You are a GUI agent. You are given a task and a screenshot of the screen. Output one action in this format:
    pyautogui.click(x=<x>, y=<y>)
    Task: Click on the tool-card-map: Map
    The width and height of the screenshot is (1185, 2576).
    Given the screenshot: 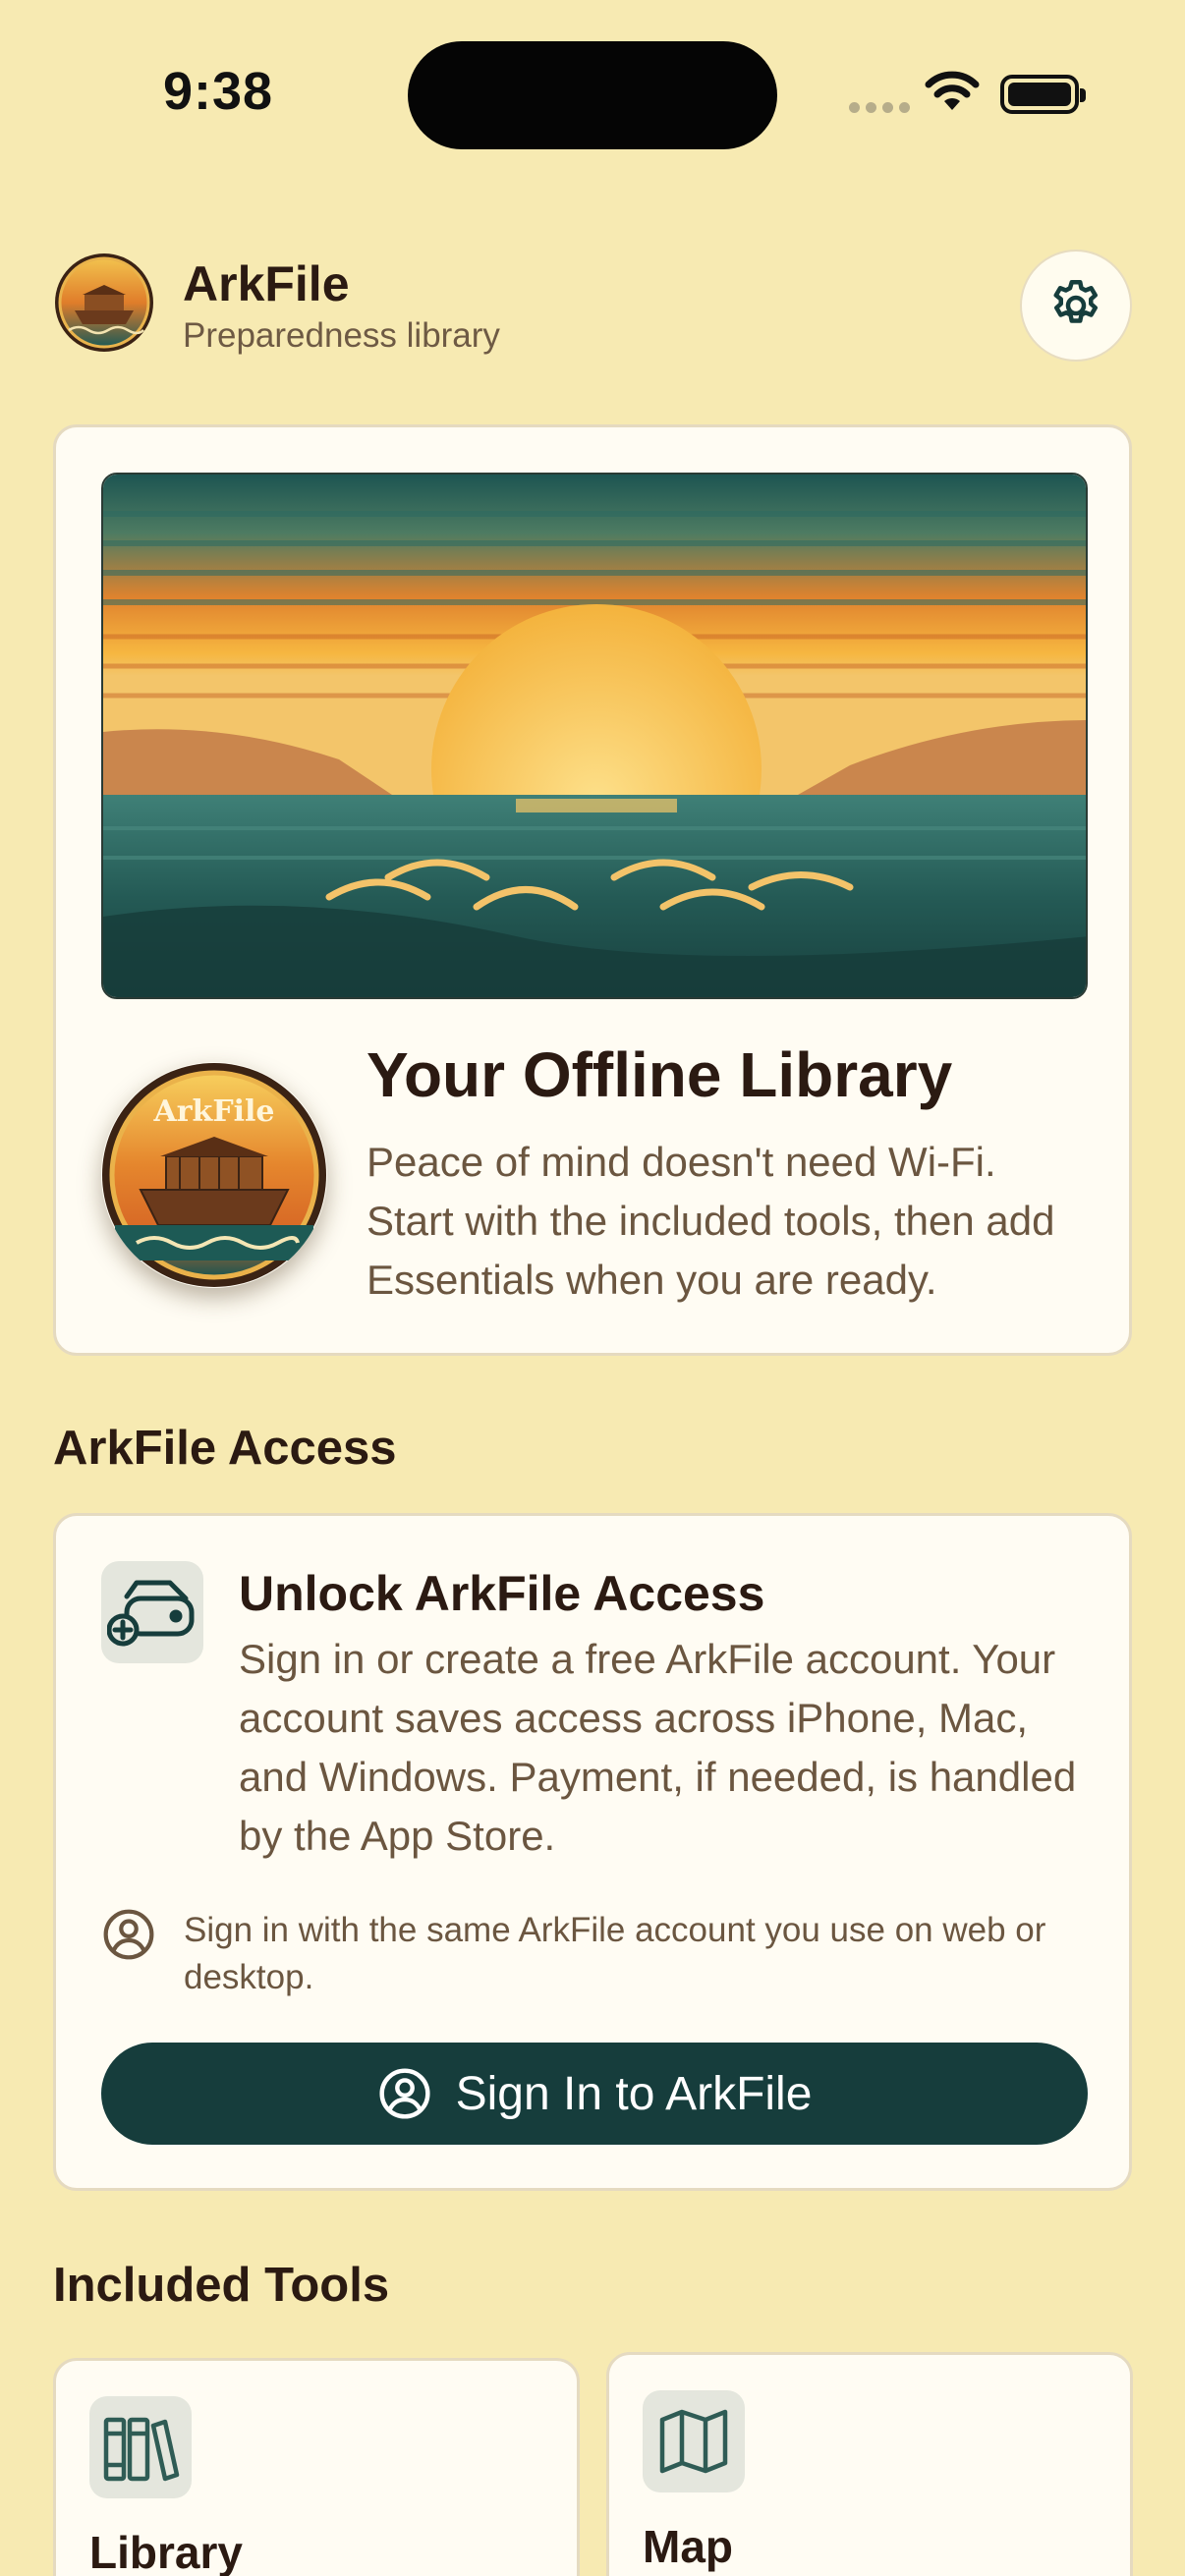 What is the action you would take?
    pyautogui.click(x=870, y=2464)
    